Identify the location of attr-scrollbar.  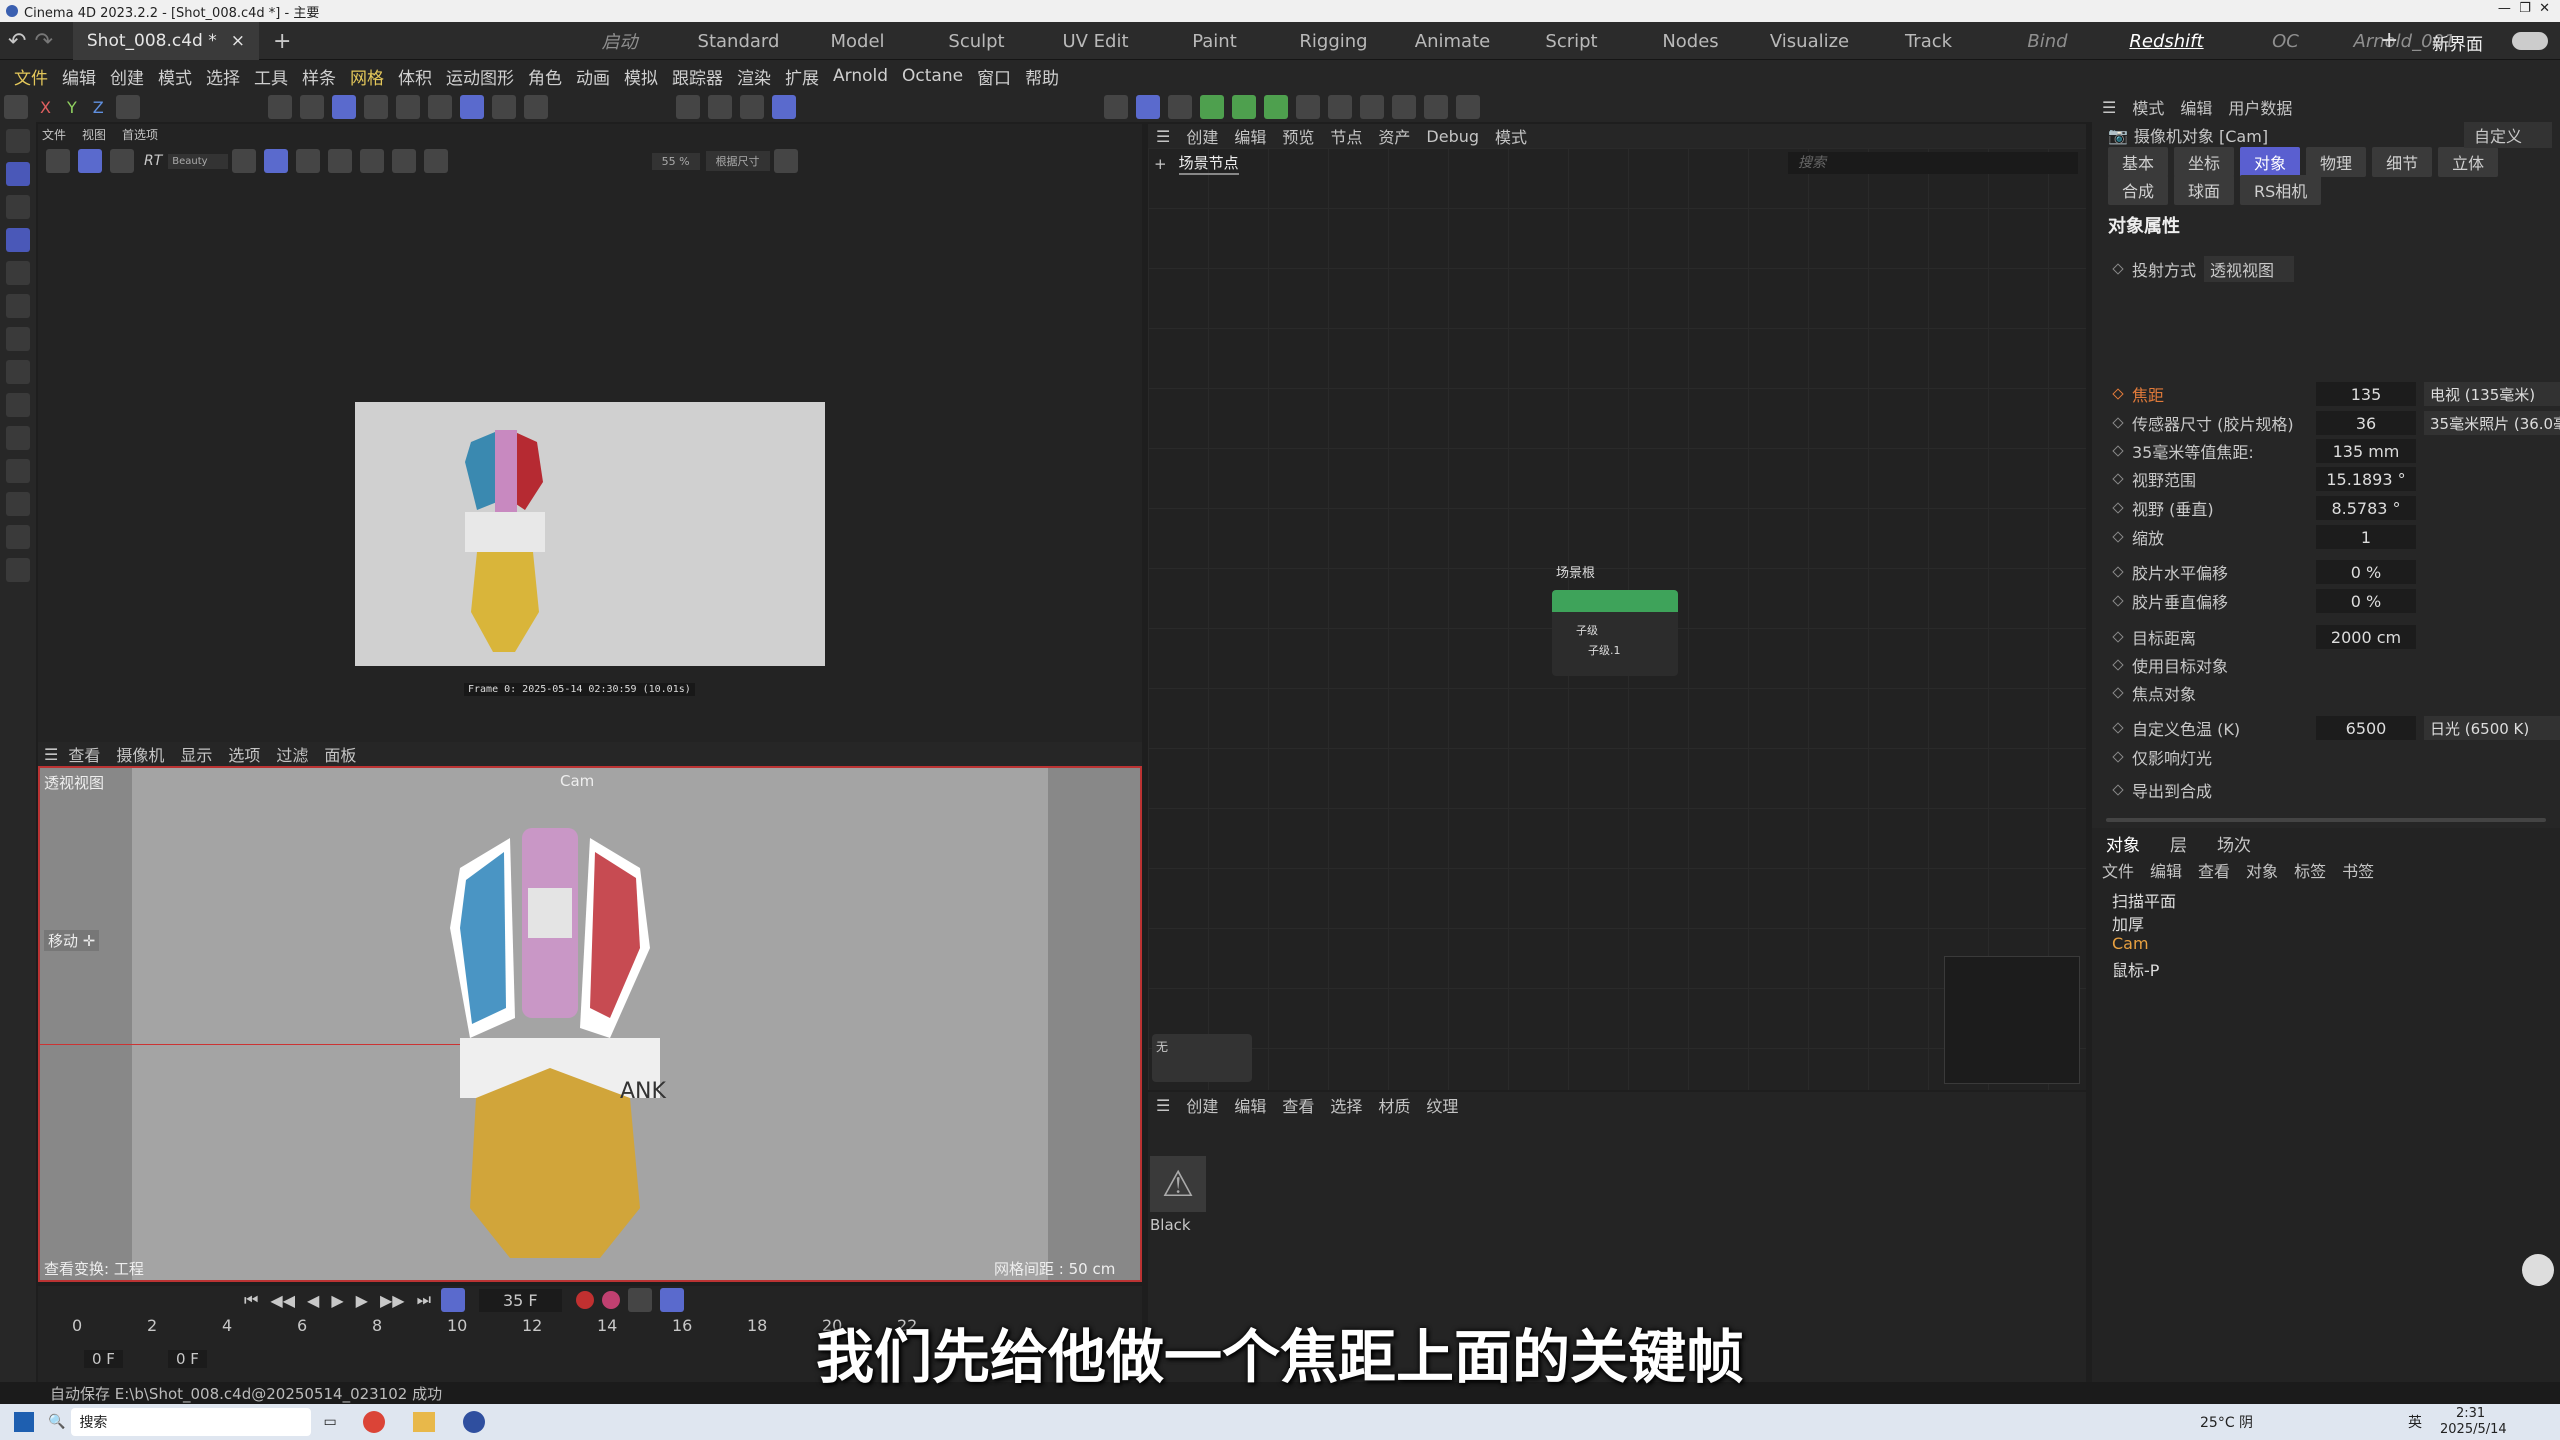
(2326, 820).